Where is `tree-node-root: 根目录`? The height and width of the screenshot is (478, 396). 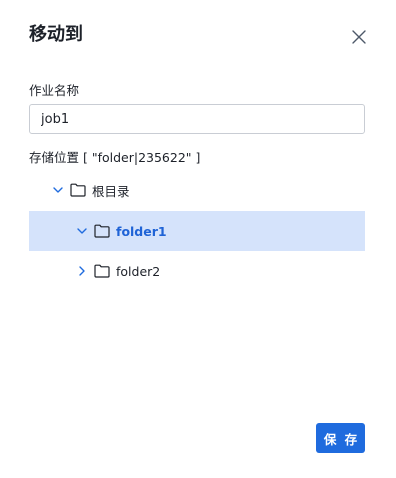 tree-node-root: 根目录 is located at coordinates (197, 190).